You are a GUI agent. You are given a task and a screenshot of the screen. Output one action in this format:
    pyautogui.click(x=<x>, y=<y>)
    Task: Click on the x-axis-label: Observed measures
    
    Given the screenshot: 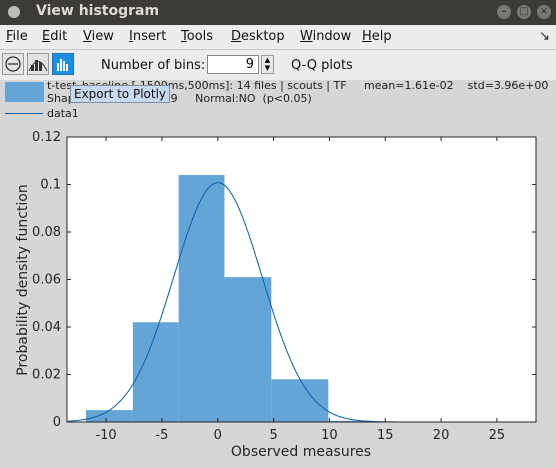 What is the action you would take?
    pyautogui.click(x=301, y=452)
    